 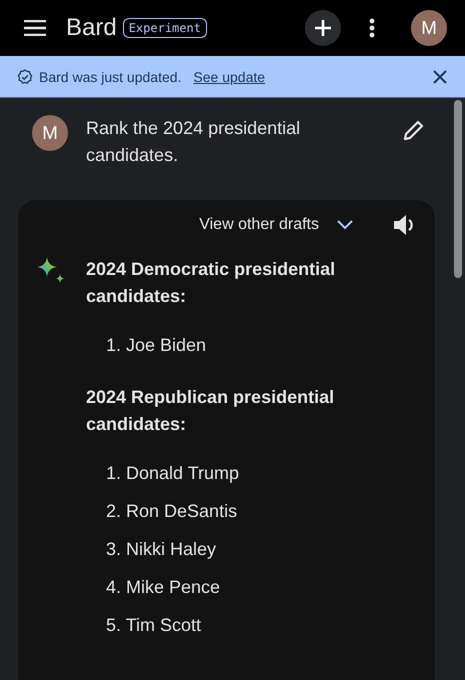 I want to click on close-icon, so click(x=440, y=77).